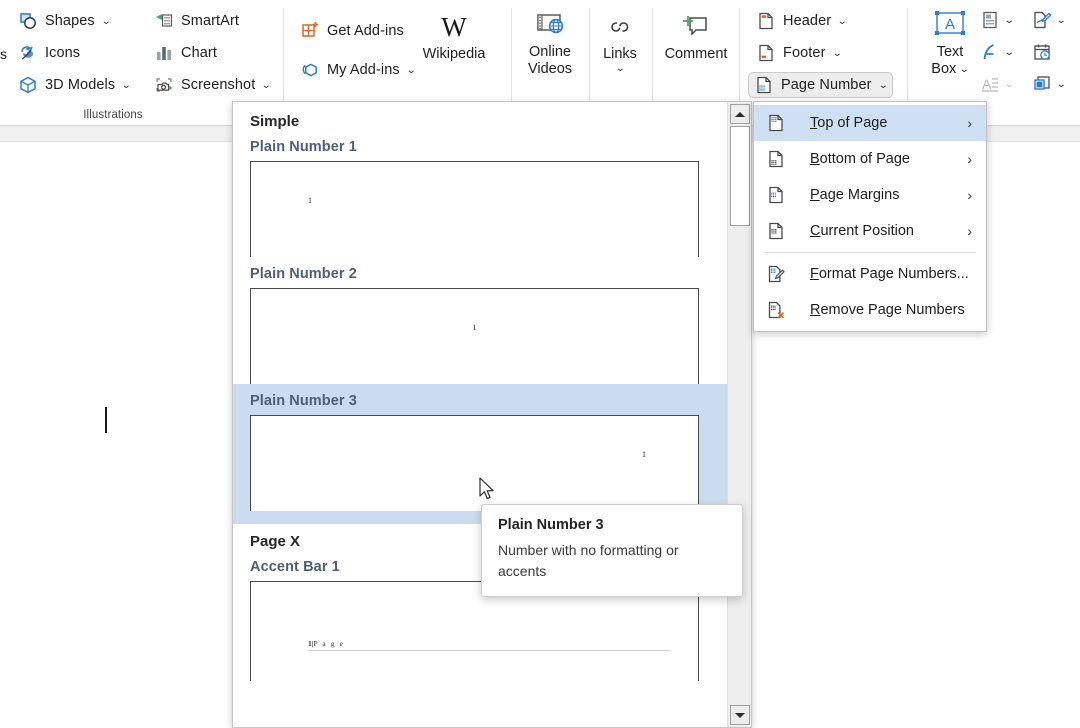 The height and width of the screenshot is (728, 1080). What do you see at coordinates (862, 231) in the screenshot?
I see `menu-item-label: Current Position` at bounding box center [862, 231].